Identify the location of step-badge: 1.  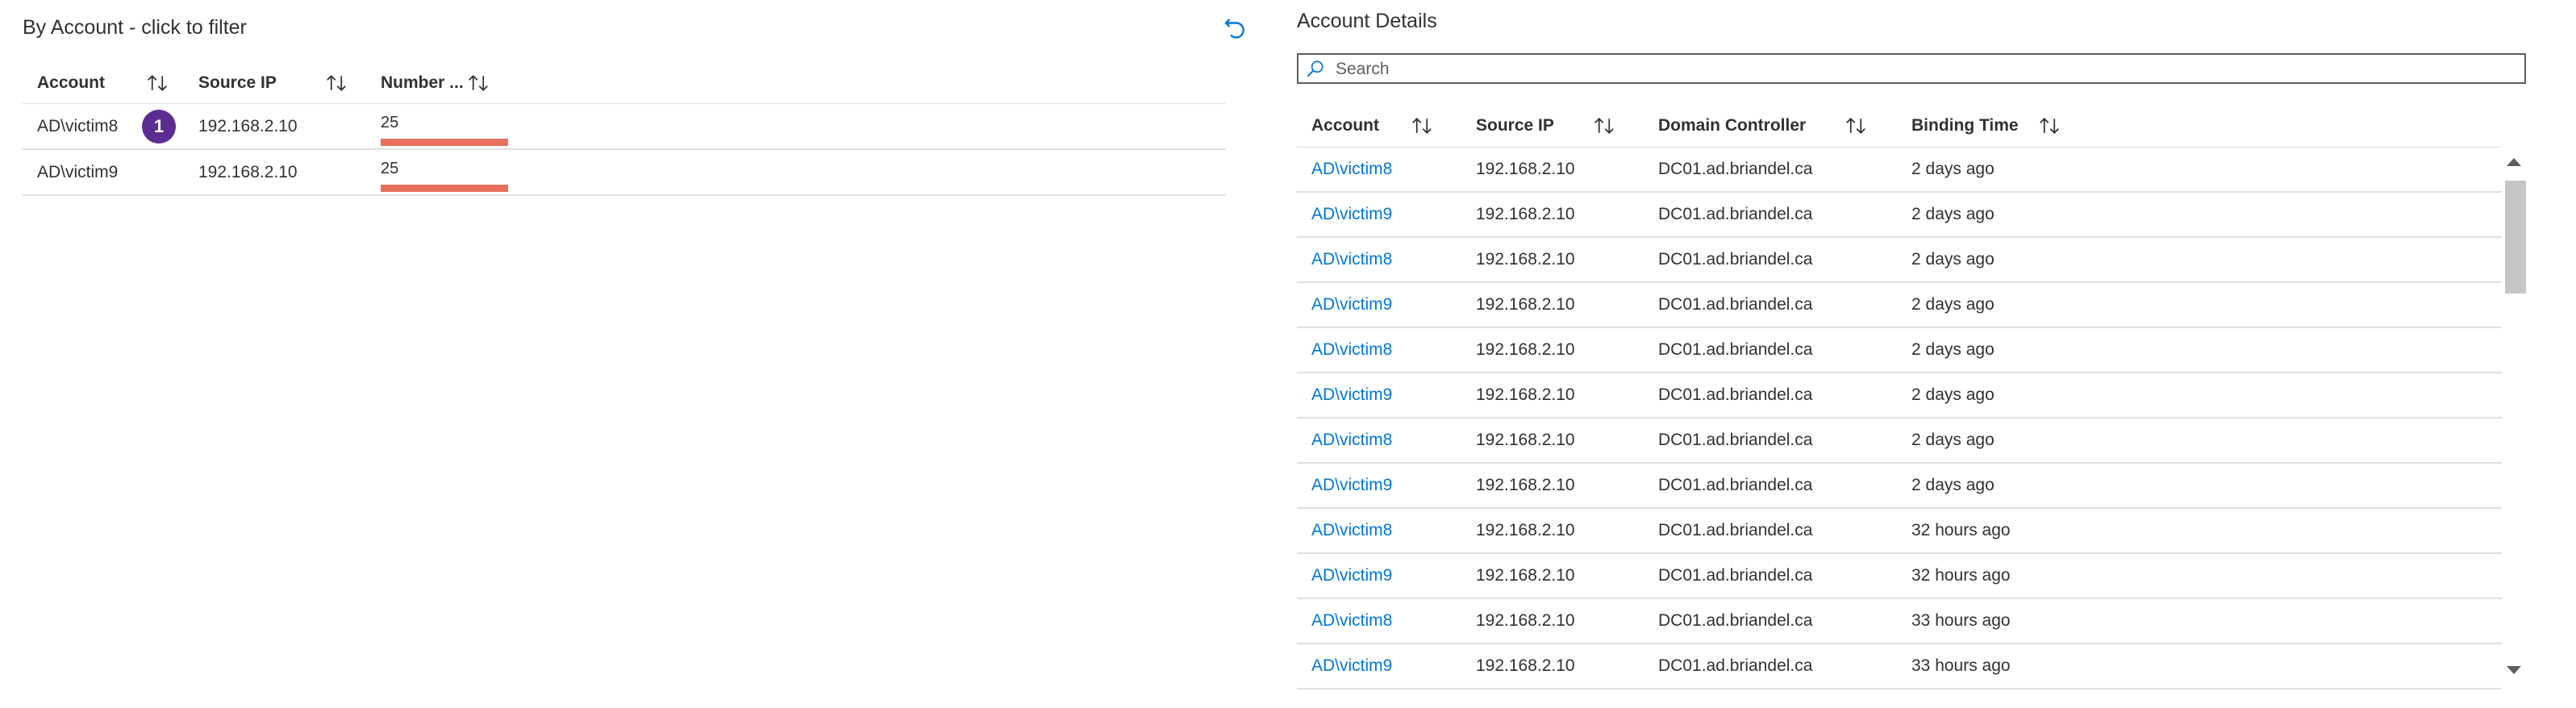
(159, 127).